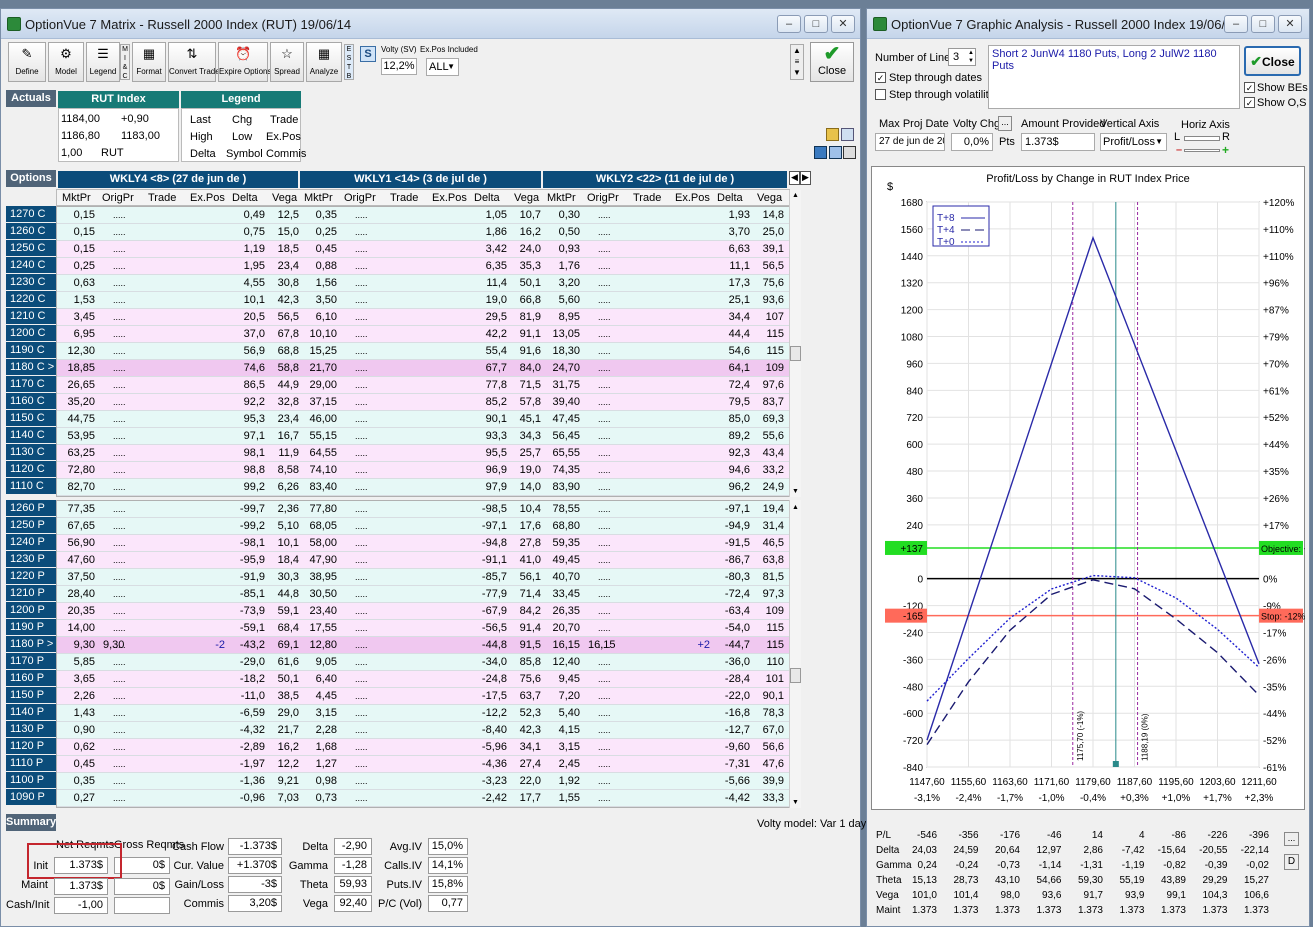  What do you see at coordinates (247, 611) in the screenshot?
I see `cell-delta: -73,9` at bounding box center [247, 611].